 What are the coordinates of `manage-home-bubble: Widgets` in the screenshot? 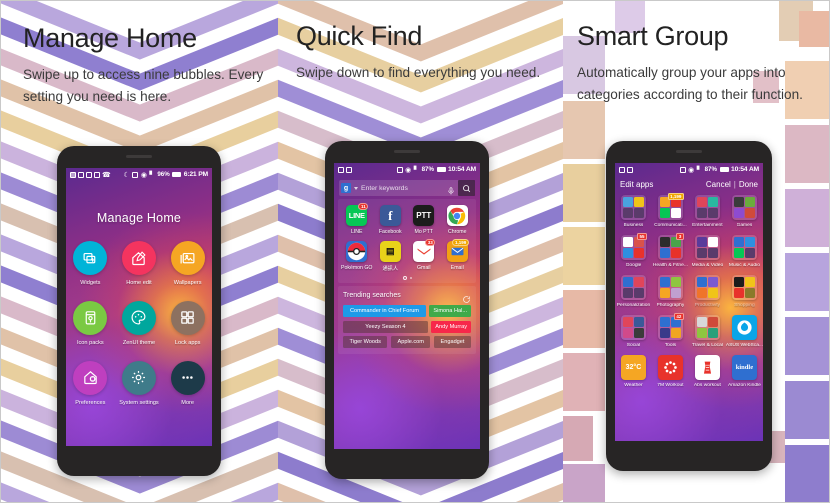 It's located at (90, 264).